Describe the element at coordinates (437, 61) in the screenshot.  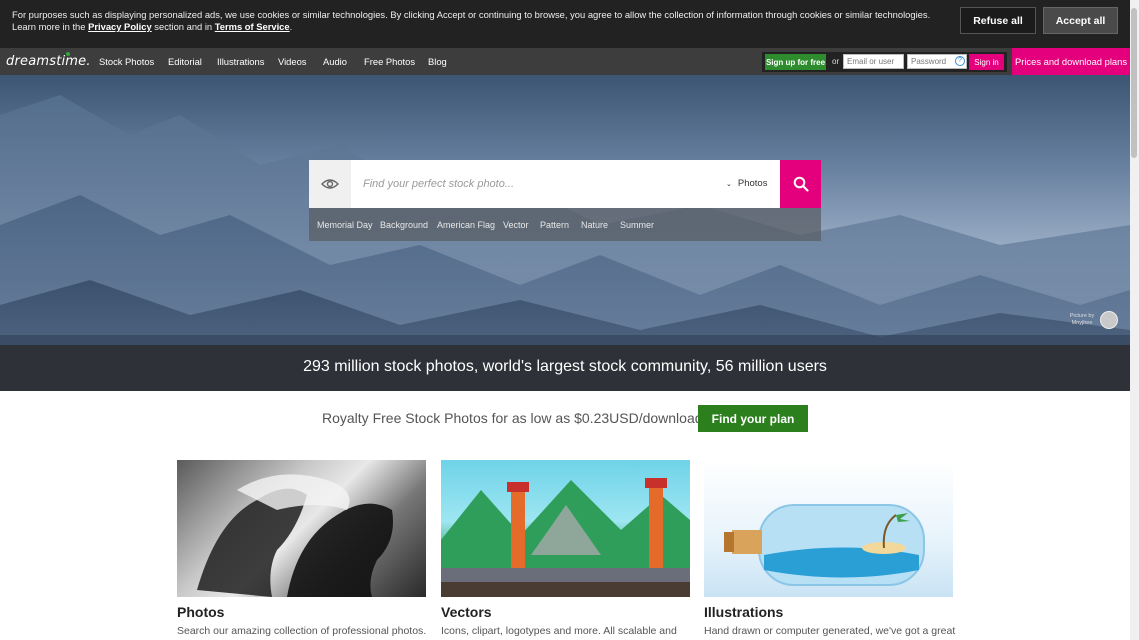
I see `nav-blog: Blog` at that location.